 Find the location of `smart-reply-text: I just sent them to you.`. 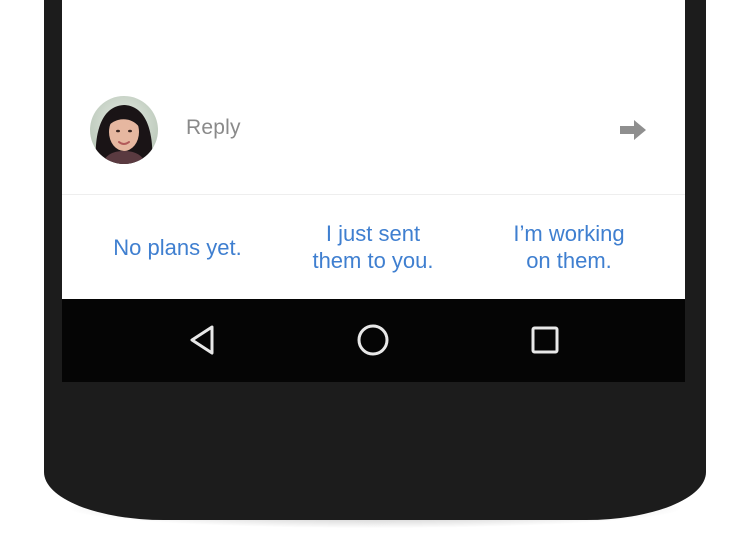

smart-reply-text: I just sent them to you. is located at coordinates (372, 247).